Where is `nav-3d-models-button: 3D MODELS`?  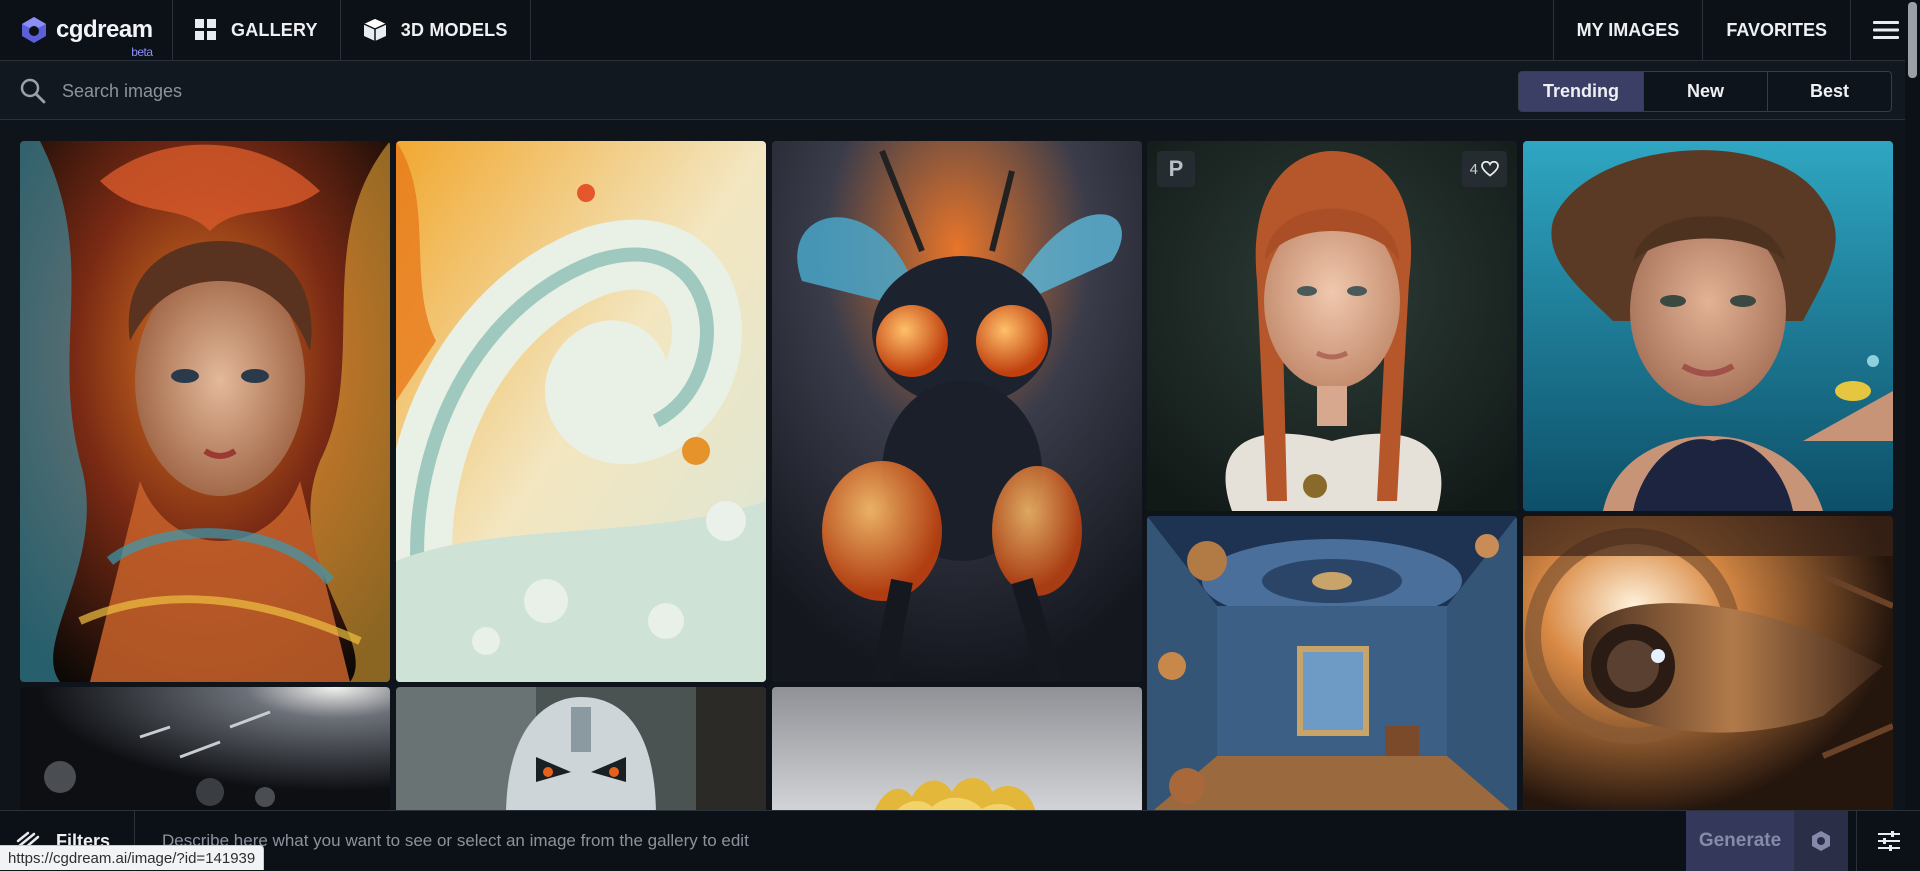
nav-3d-models-button: 3D MODELS is located at coordinates (436, 30).